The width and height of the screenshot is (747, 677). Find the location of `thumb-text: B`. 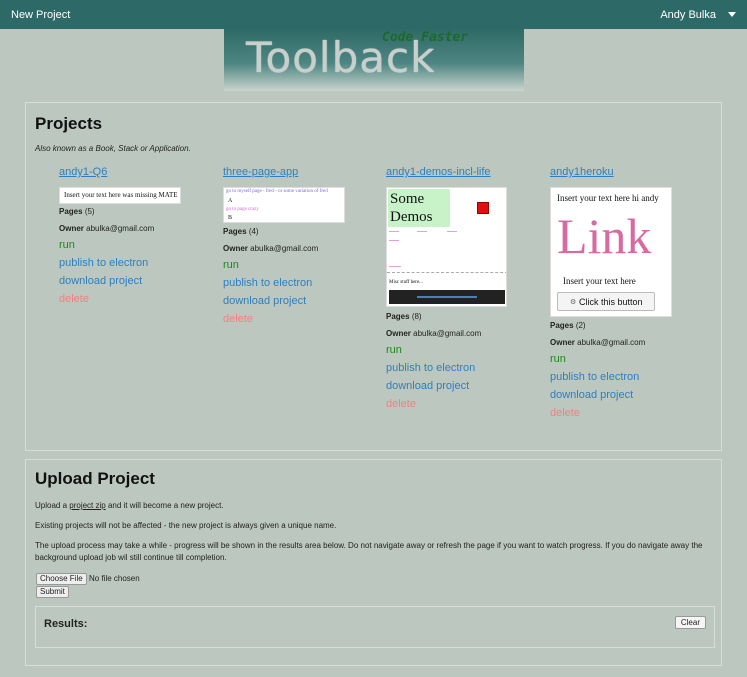

thumb-text: B is located at coordinates (230, 218).